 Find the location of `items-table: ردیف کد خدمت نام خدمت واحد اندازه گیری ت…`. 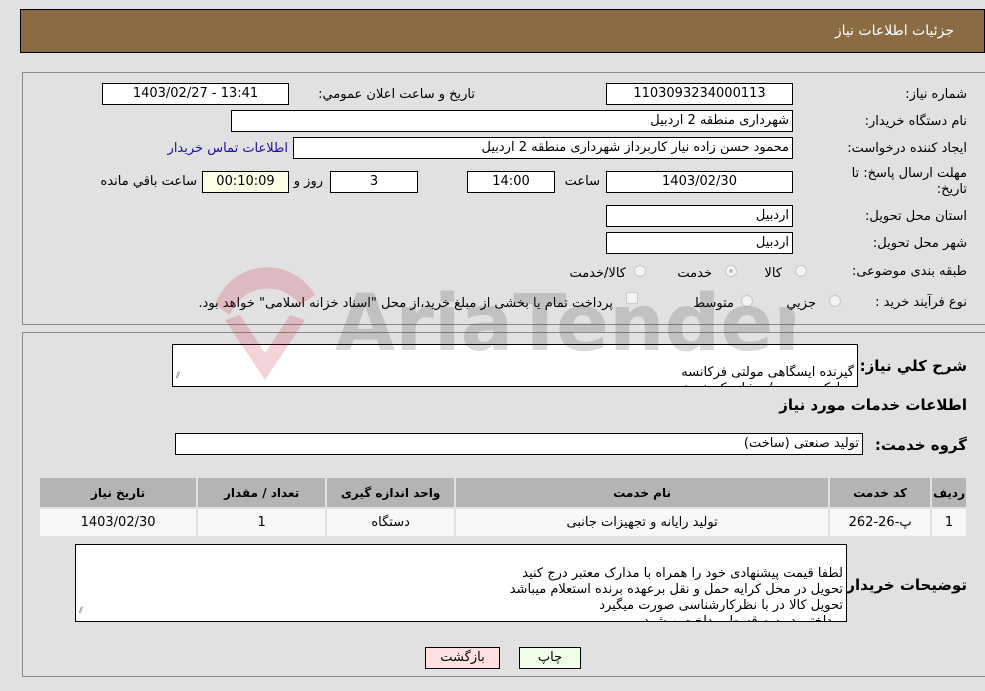

items-table: ردیف کد خدمت نام خدمت واحد اندازه گیری ت… is located at coordinates (503, 507).